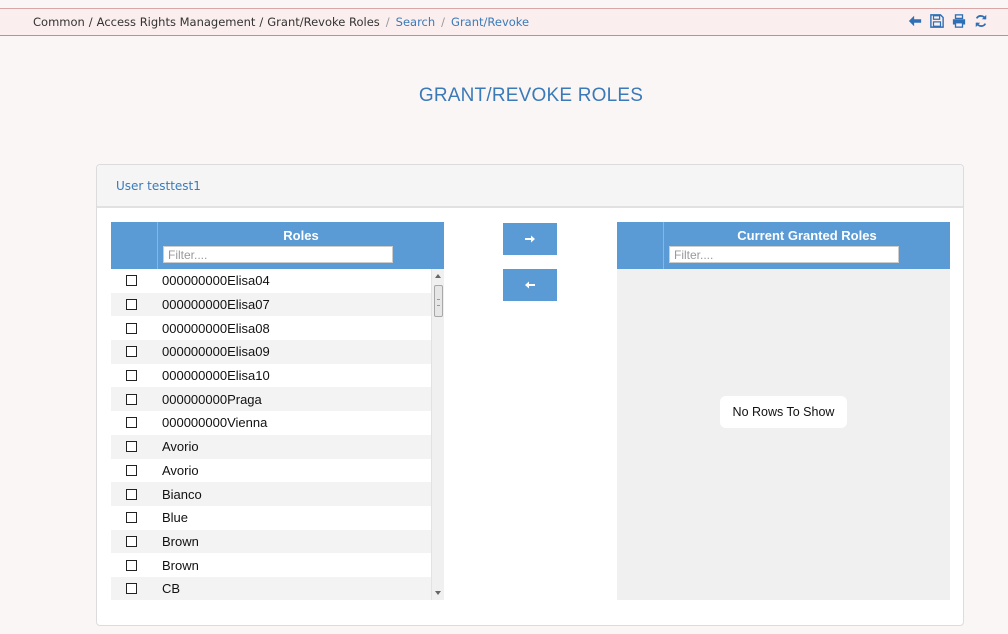 This screenshot has height=634, width=1008. What do you see at coordinates (176, 22) in the screenshot?
I see `breadcrumb-section: Access Rights Management` at bounding box center [176, 22].